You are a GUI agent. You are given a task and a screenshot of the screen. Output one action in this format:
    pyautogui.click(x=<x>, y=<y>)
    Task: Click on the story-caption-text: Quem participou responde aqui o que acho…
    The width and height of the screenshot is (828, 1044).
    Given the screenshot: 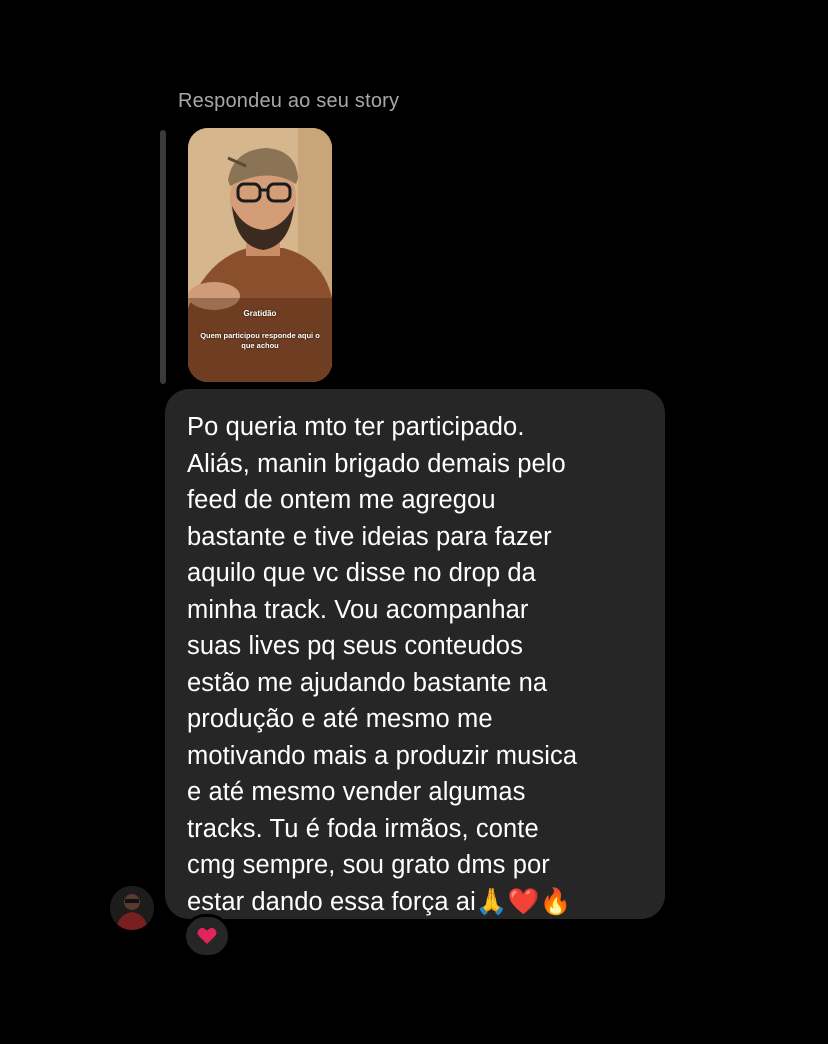 What is the action you would take?
    pyautogui.click(x=260, y=340)
    